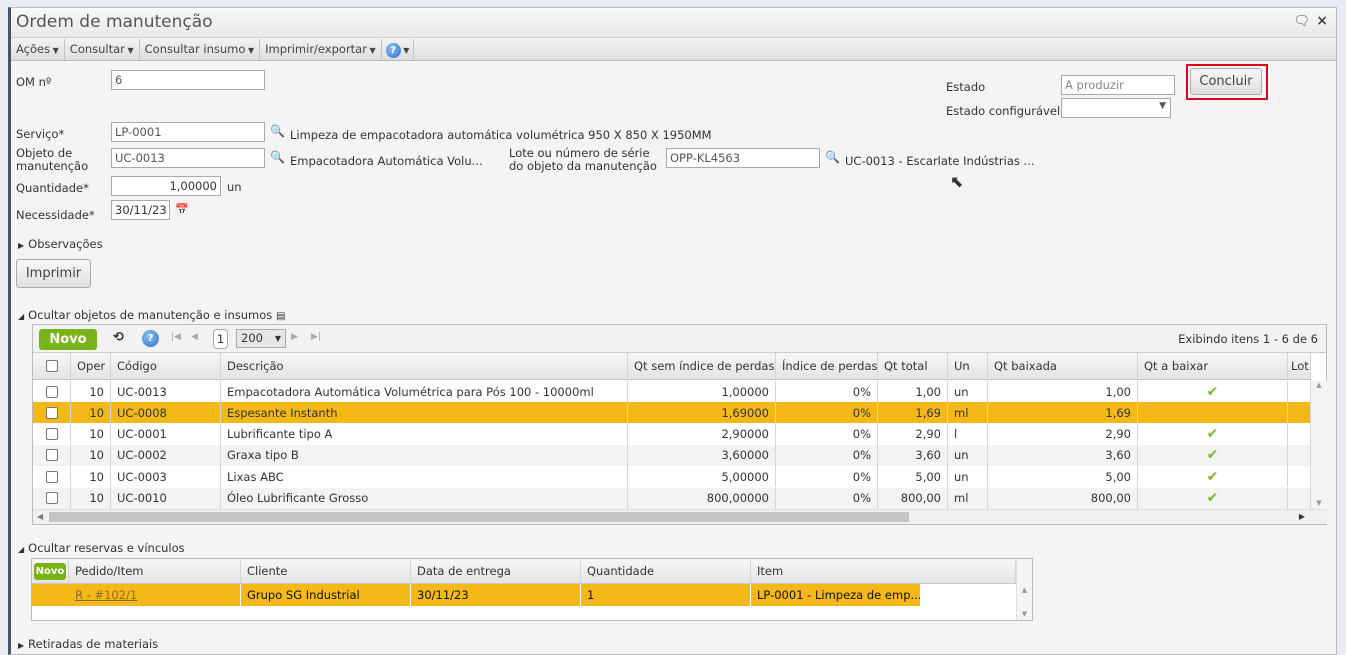  Describe the element at coordinates (166, 455) in the screenshot. I see `cell-codigo: UC-0002` at that location.